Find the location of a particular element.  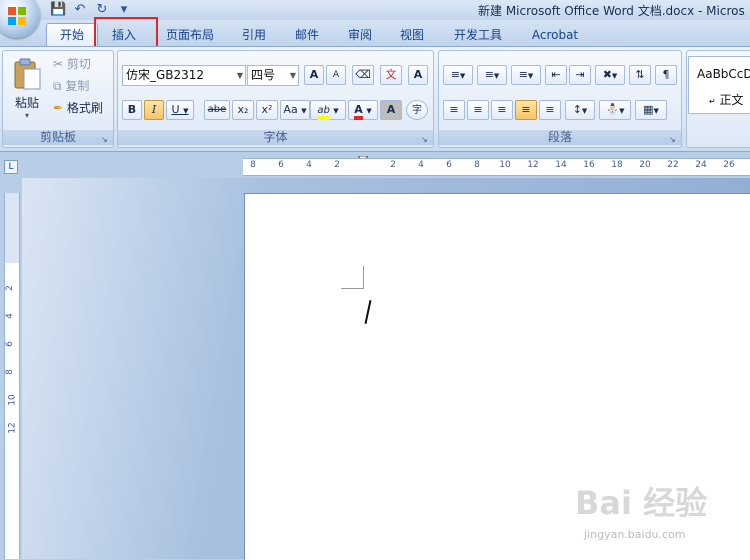

watermark-brand: Bai 经验 is located at coordinates (641, 503).